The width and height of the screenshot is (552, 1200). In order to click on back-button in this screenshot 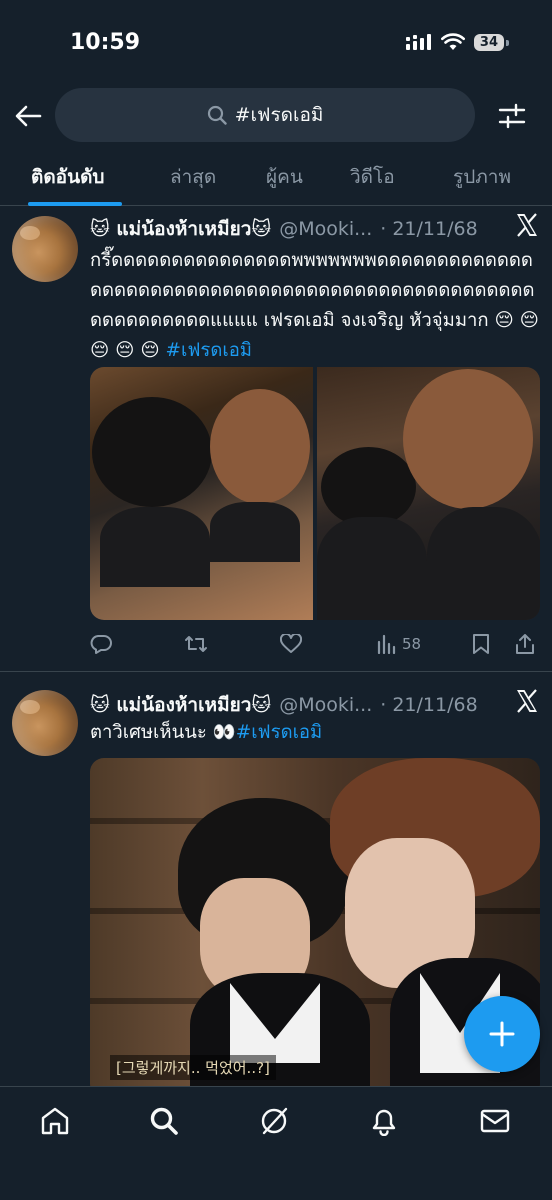, I will do `click(28, 116)`.